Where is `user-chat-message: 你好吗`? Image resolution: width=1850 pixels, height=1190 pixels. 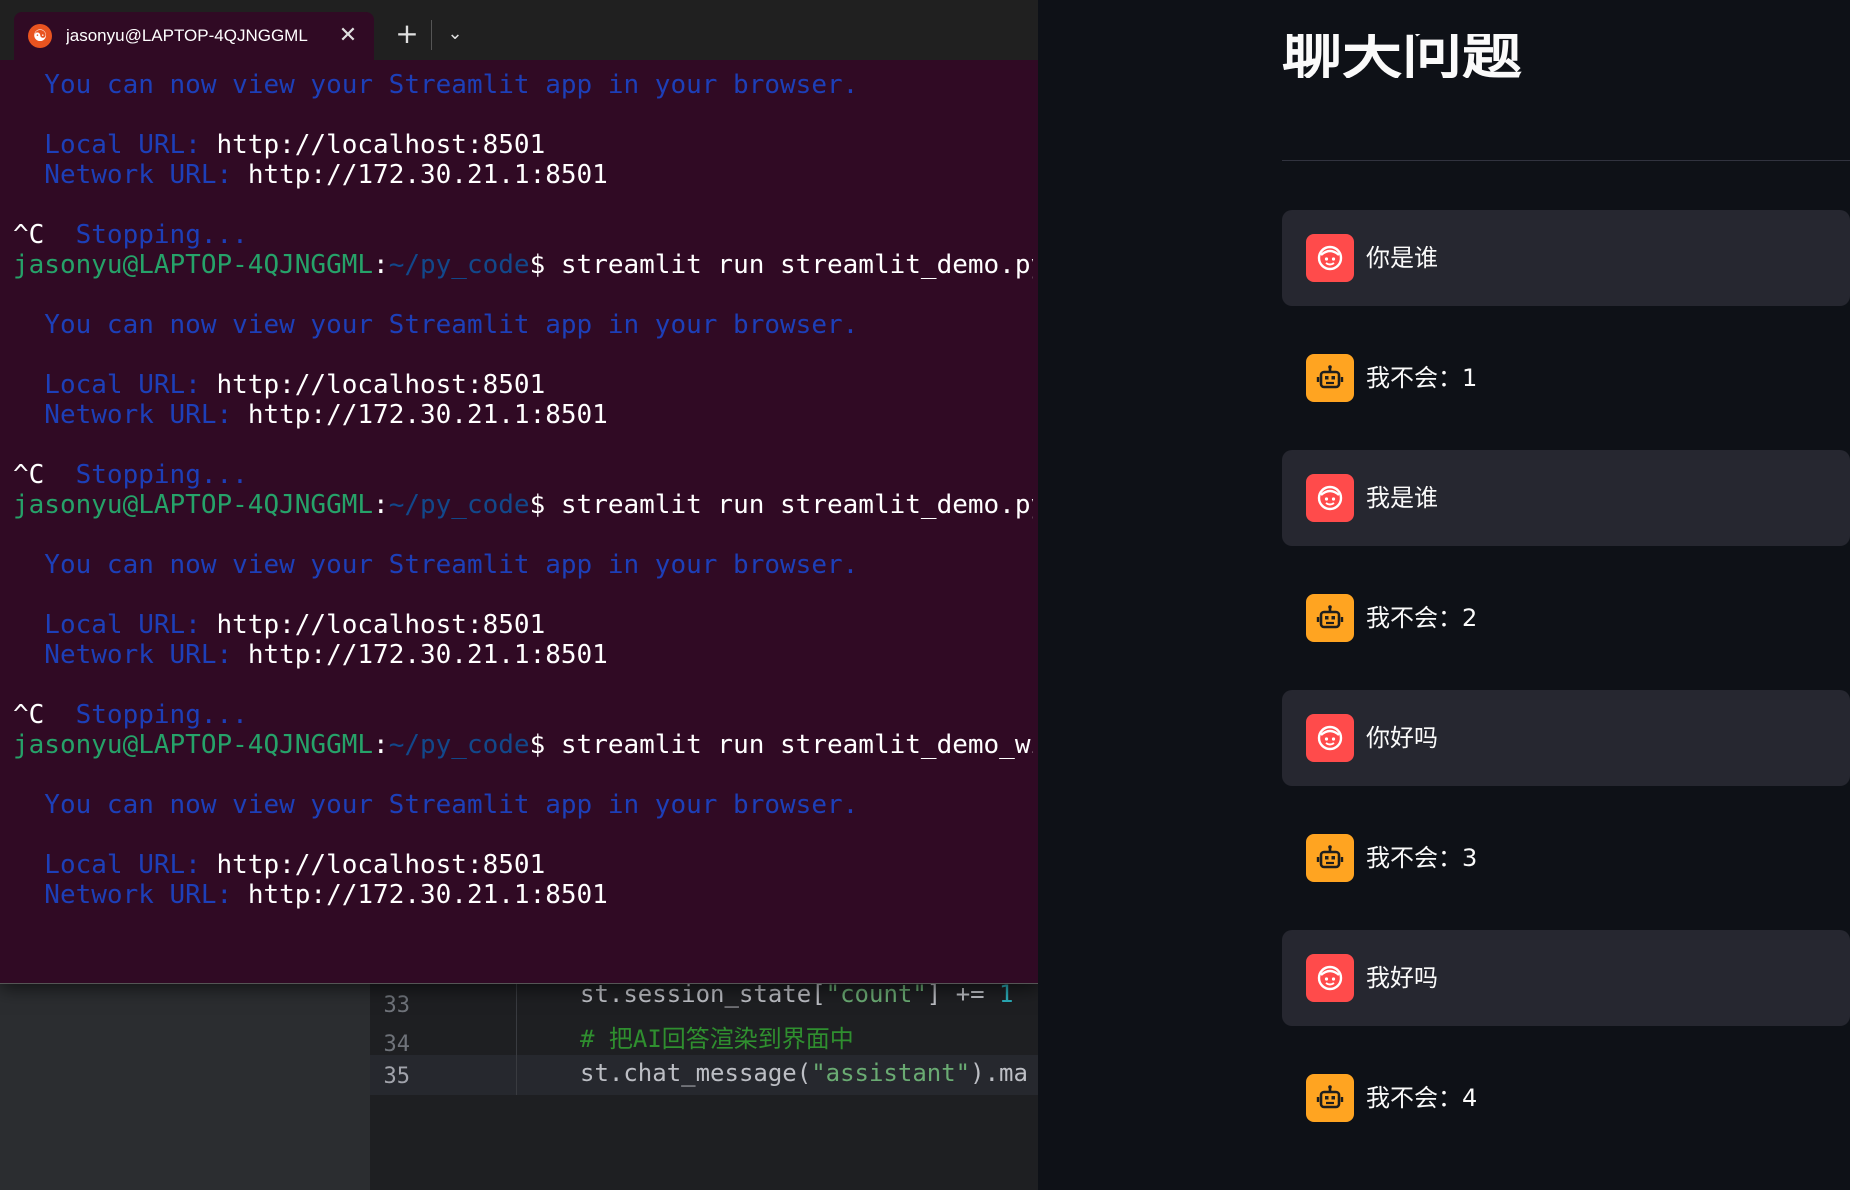
user-chat-message: 你好吗 is located at coordinates (1566, 738).